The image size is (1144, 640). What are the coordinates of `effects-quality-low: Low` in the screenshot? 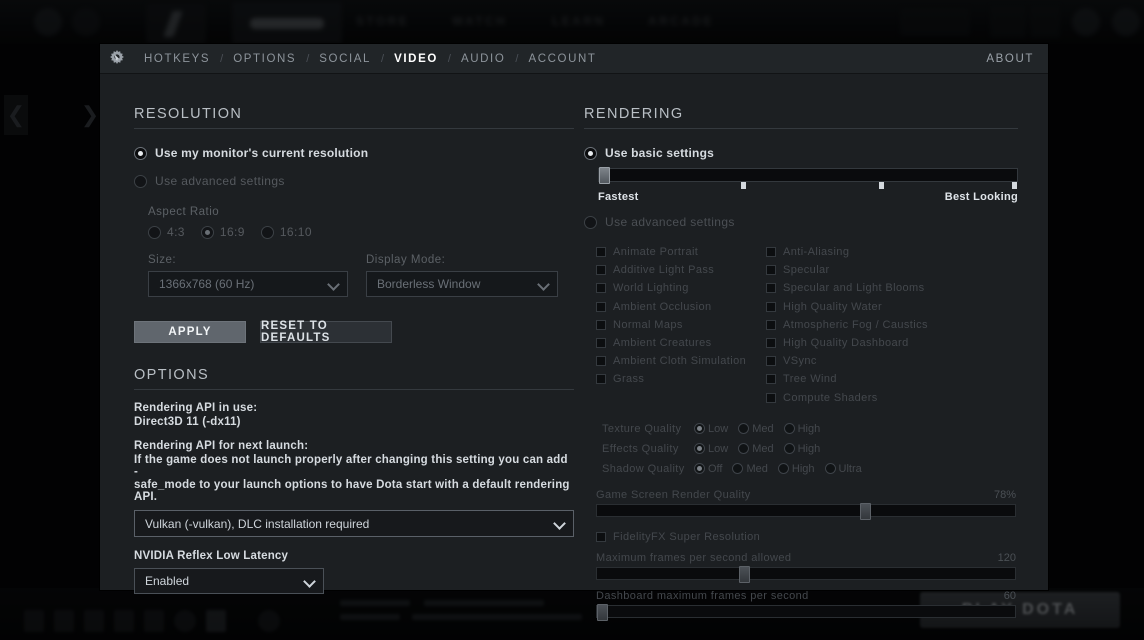 It's located at (711, 449).